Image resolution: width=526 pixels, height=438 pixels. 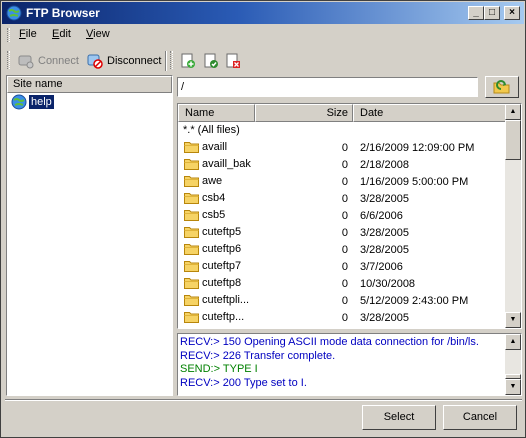 I want to click on file-date: 2/18/2008, so click(x=384, y=165).